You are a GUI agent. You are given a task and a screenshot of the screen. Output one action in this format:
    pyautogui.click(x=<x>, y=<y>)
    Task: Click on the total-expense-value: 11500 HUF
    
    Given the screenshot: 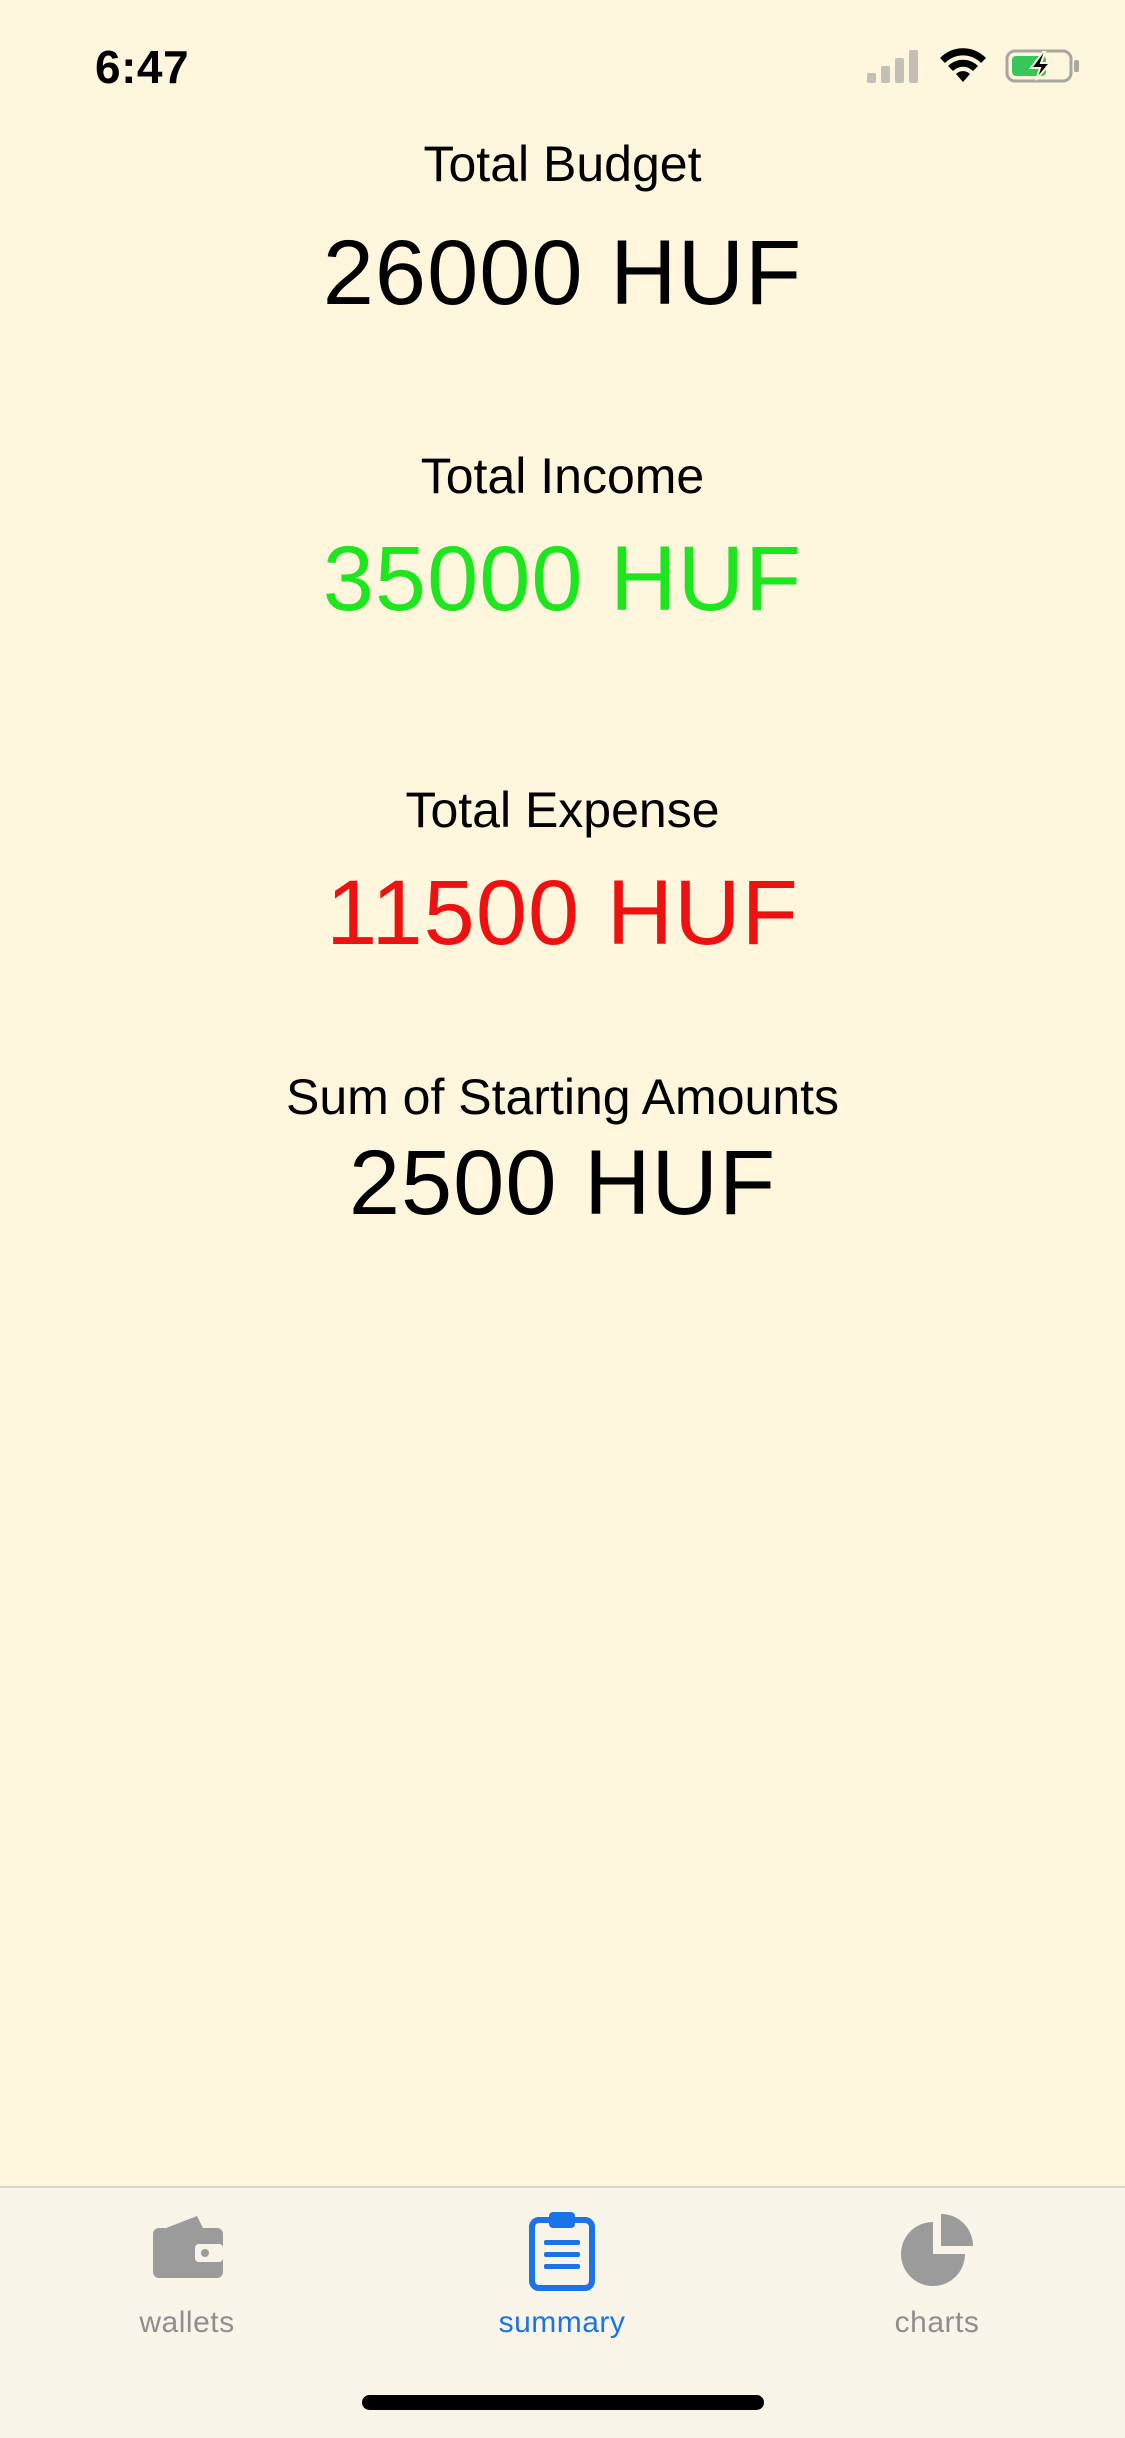 What is the action you would take?
    pyautogui.click(x=562, y=913)
    